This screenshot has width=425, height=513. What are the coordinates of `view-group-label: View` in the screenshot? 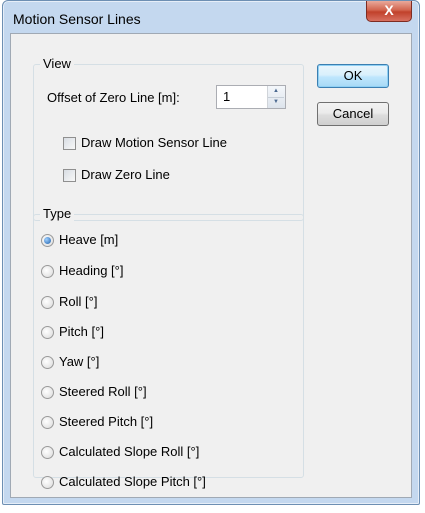 It's located at (57, 63).